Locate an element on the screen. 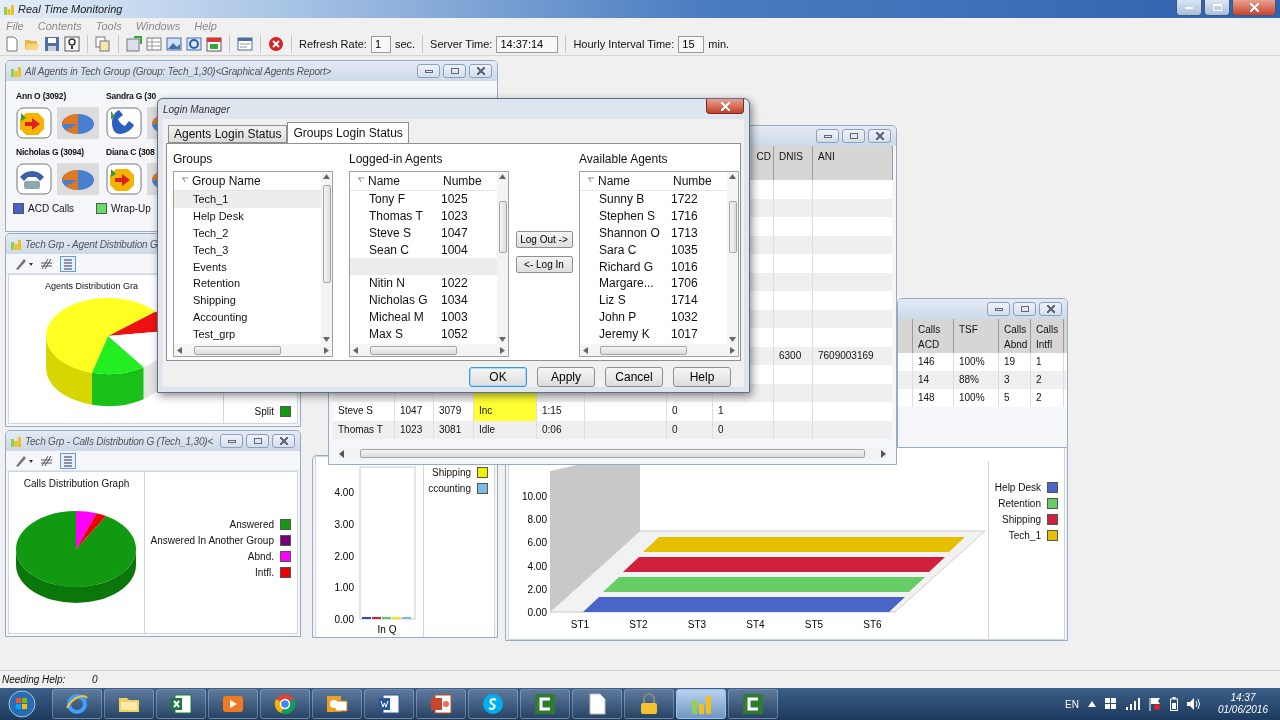 This screenshot has height=720, width=1280. list-item: 1052 is located at coordinates (454, 333).